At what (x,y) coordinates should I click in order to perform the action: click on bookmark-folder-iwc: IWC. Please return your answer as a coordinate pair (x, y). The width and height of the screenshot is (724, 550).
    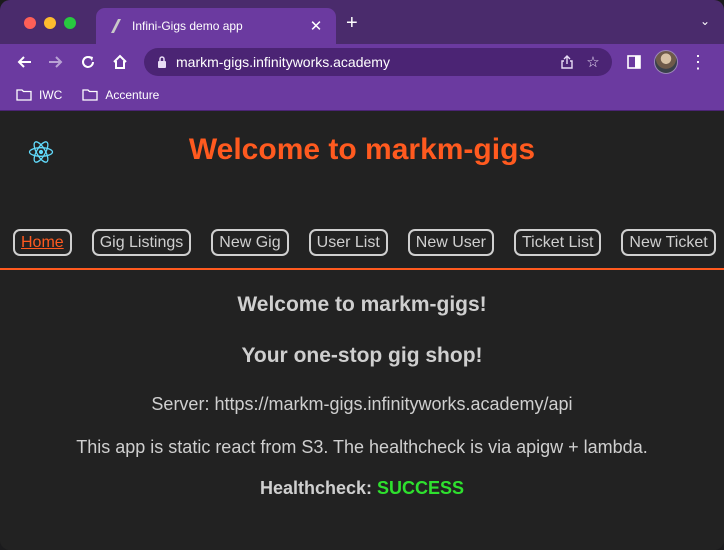
    Looking at the image, I should click on (39, 95).